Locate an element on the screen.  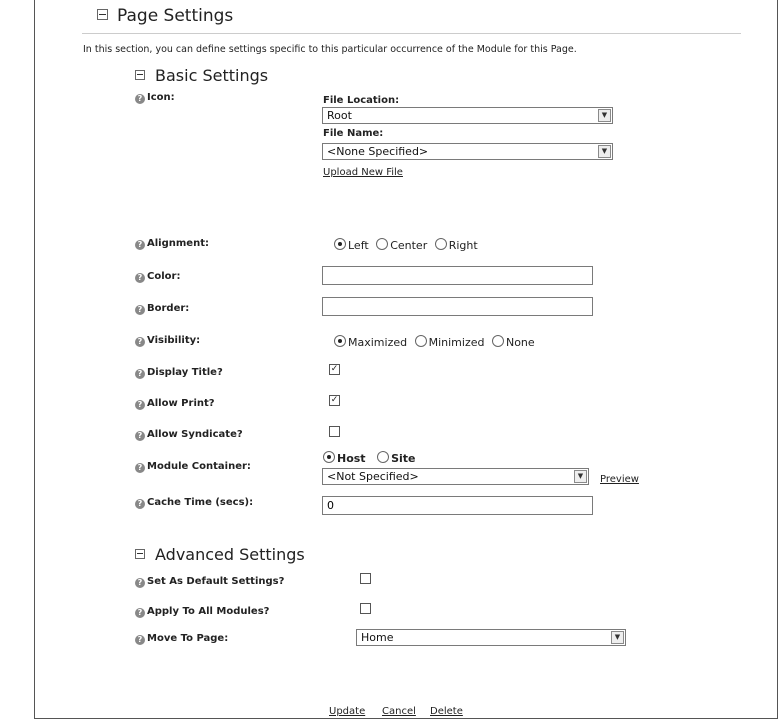
file-location-value: Root is located at coordinates (339, 115).